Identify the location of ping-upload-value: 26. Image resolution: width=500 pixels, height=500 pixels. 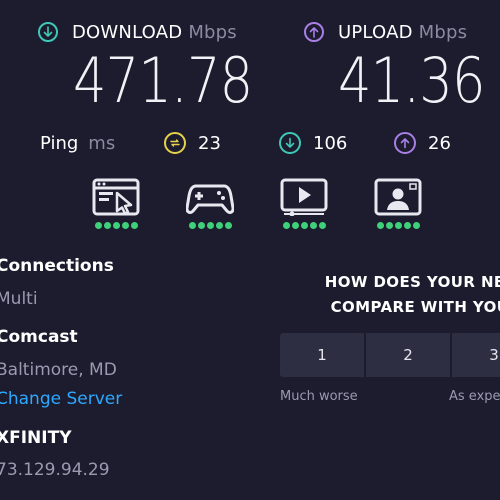
(439, 143).